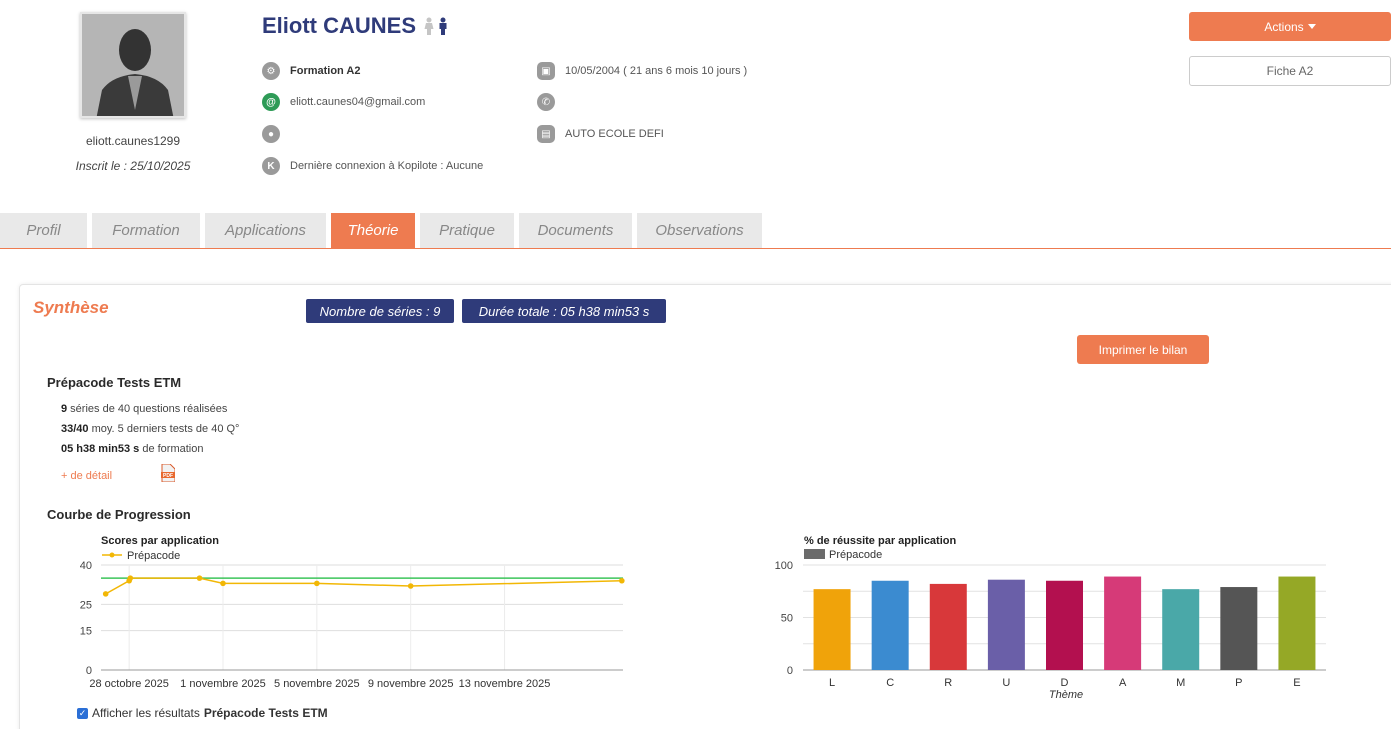  Describe the element at coordinates (832, 629) in the screenshot. I see `bar-L` at that location.